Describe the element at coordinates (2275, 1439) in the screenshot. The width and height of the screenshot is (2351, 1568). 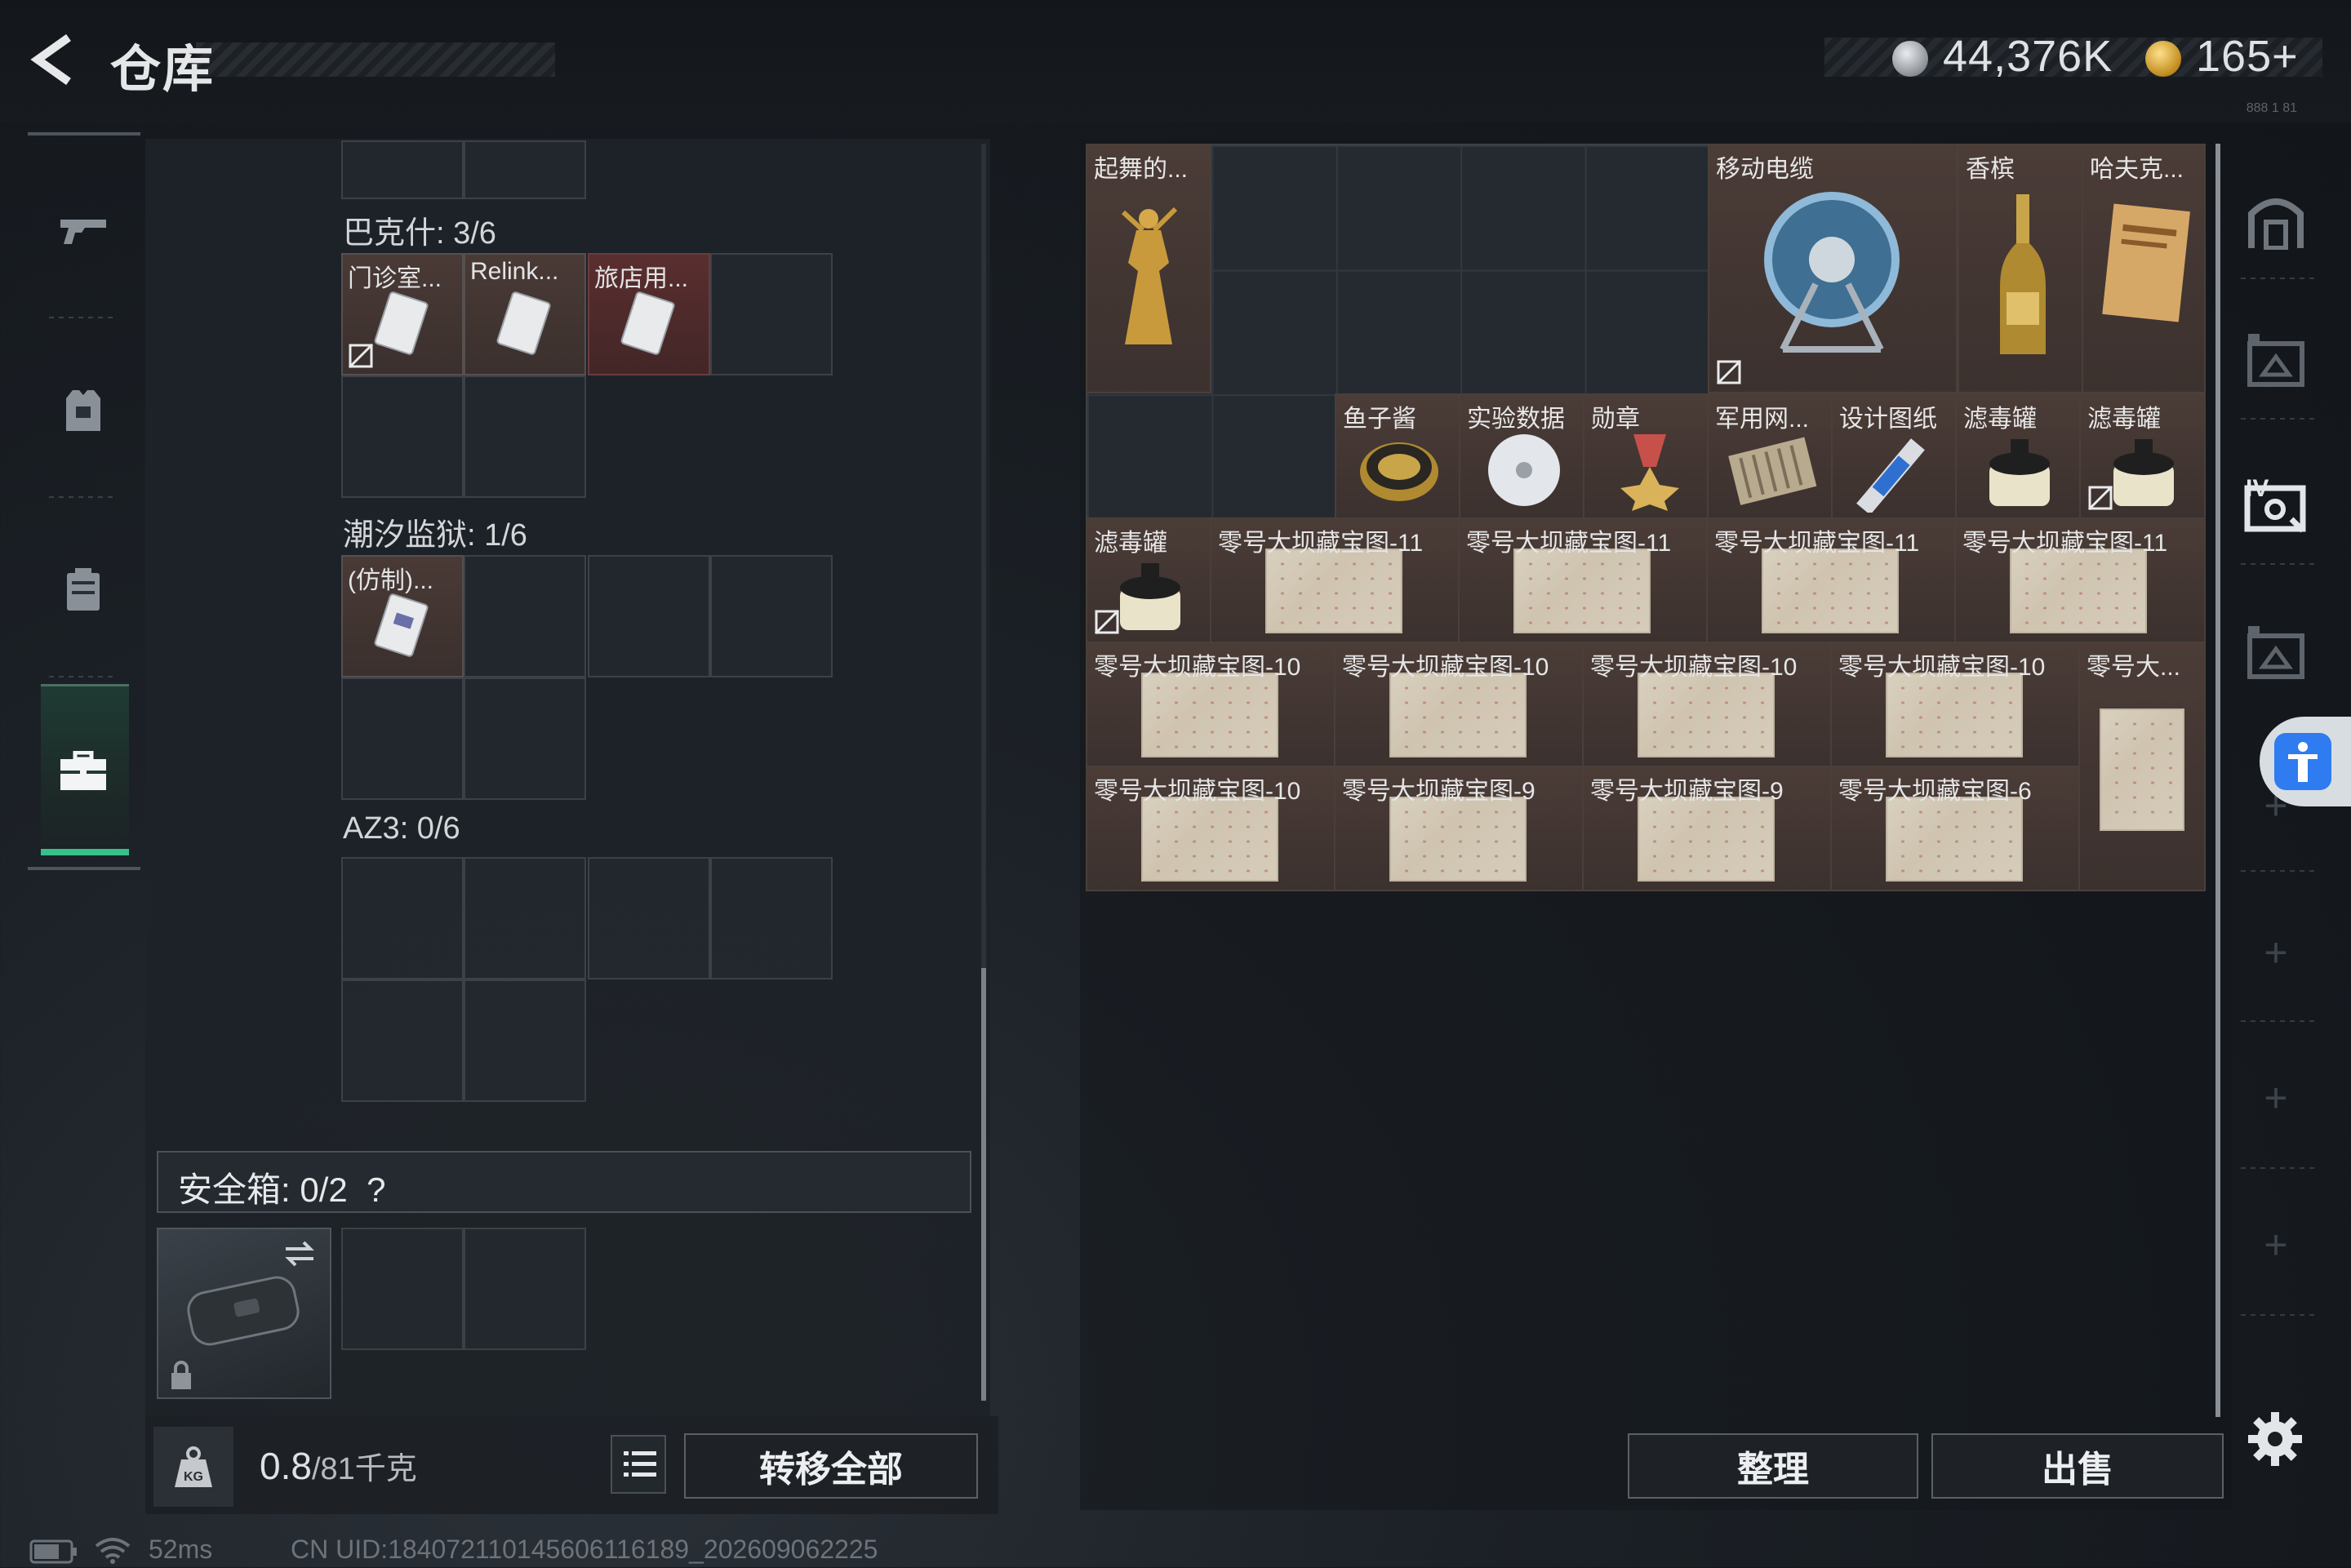
I see `settings-gear-icon` at that location.